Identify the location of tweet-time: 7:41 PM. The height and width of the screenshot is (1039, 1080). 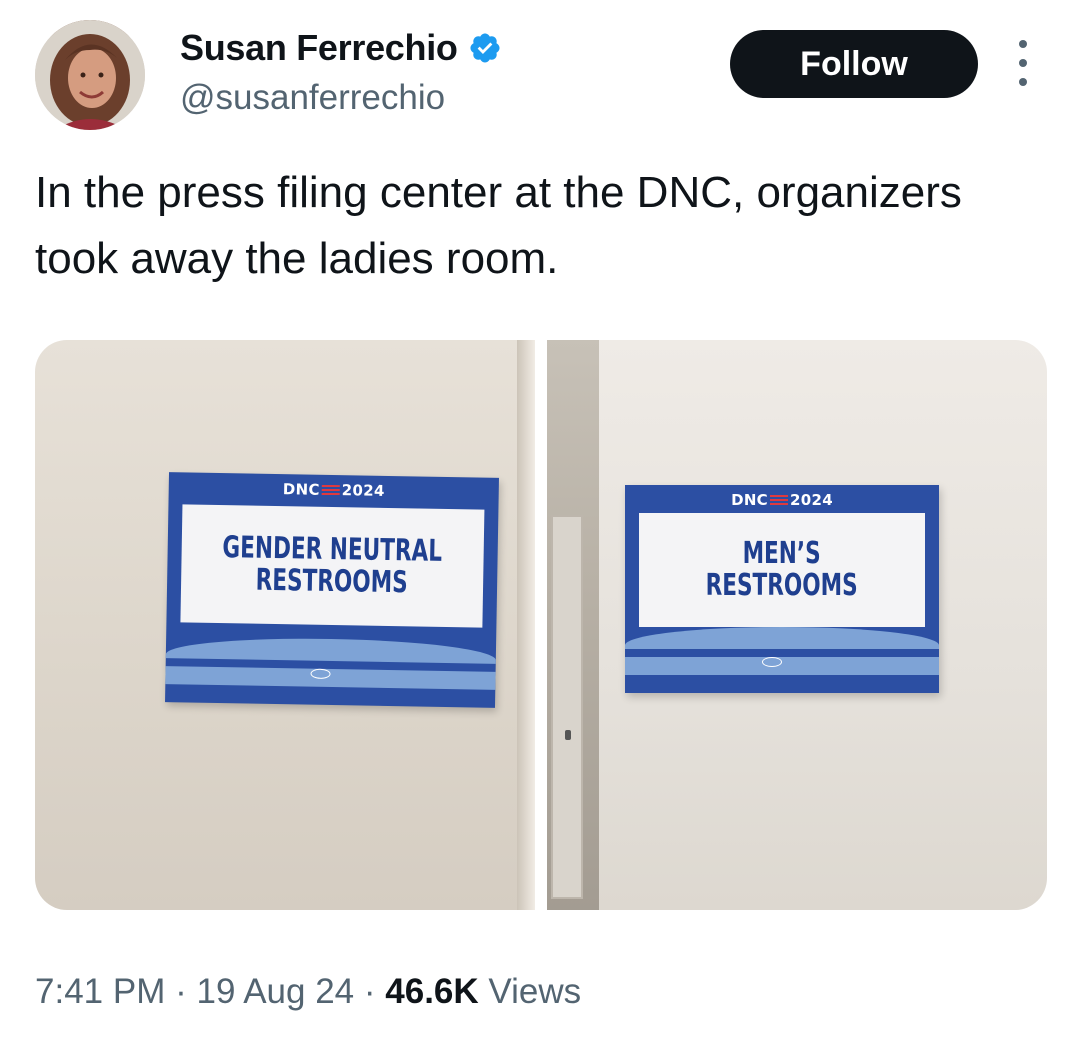
(100, 991).